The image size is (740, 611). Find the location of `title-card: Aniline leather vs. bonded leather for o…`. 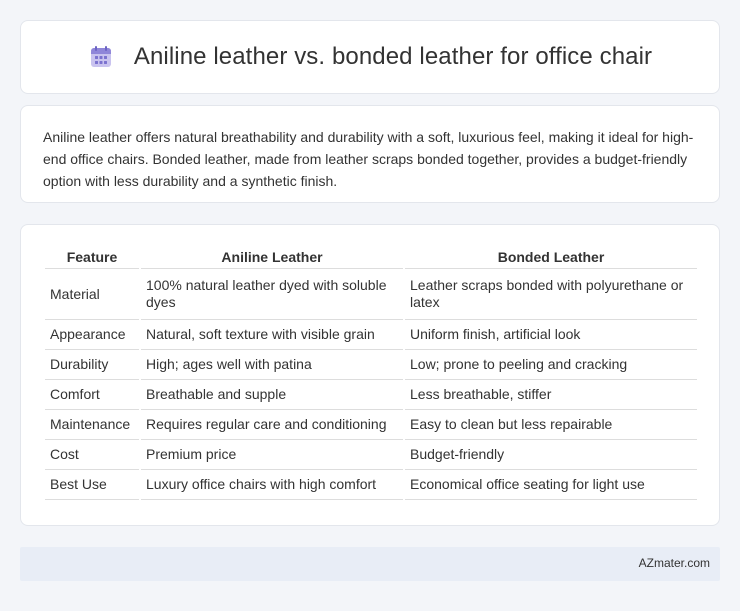

title-card: Aniline leather vs. bonded leather for o… is located at coordinates (370, 57).